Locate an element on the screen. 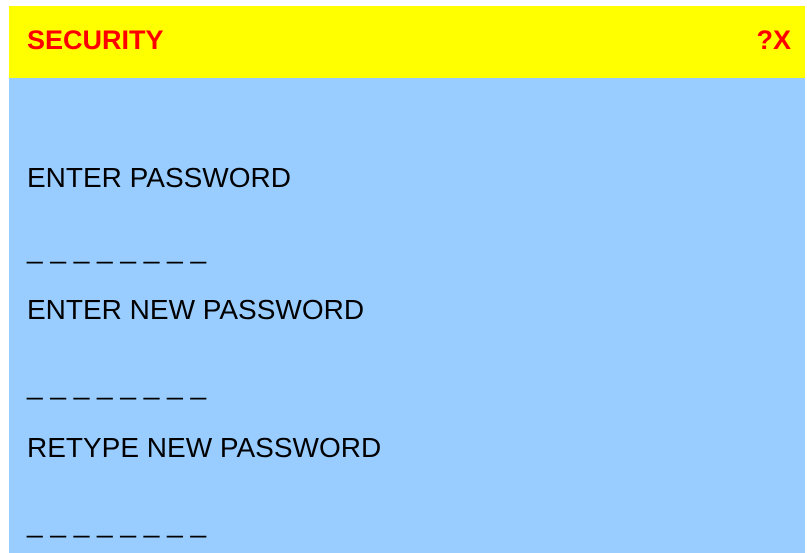  dialog-title: SECURITY is located at coordinates (95, 40).